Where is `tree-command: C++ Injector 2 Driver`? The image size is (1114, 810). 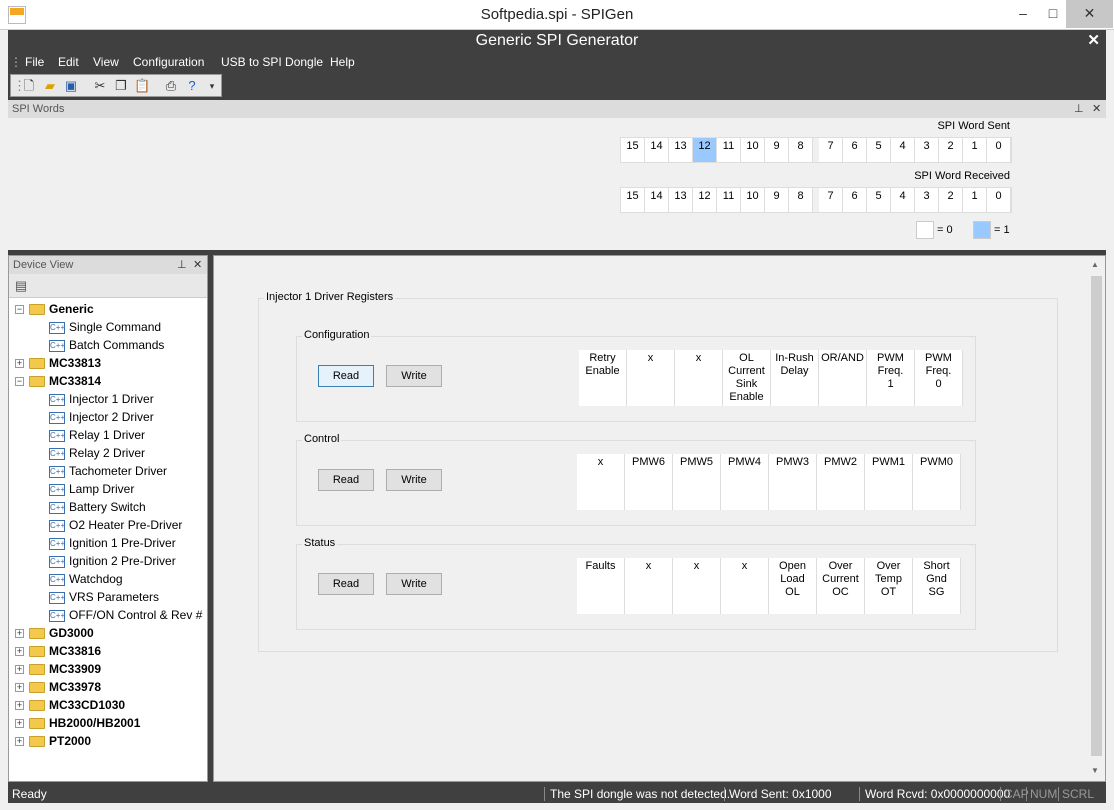 tree-command: C++ Injector 2 Driver is located at coordinates (101, 417).